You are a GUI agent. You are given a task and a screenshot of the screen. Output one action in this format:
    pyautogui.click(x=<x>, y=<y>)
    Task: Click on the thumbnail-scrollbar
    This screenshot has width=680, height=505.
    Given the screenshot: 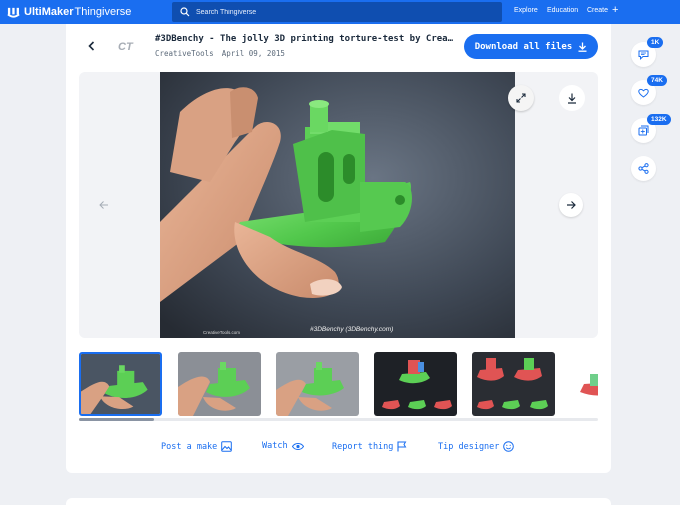 What is the action you would take?
    pyautogui.click(x=338, y=419)
    